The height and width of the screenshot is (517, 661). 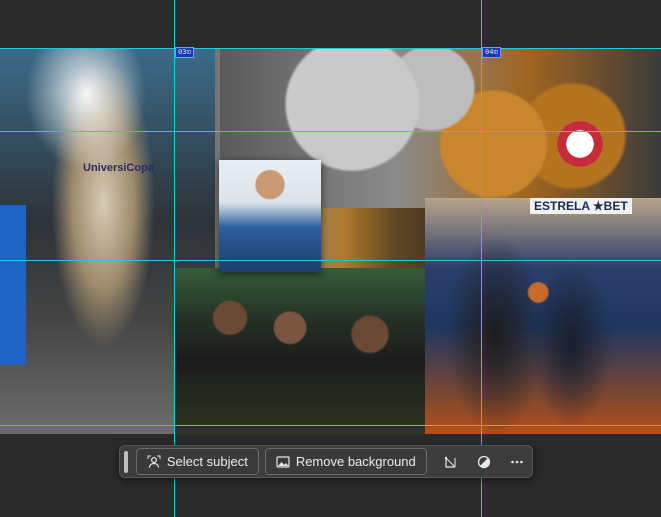 What do you see at coordinates (355, 461) in the screenshot?
I see `remove-background-label: Remove background` at bounding box center [355, 461].